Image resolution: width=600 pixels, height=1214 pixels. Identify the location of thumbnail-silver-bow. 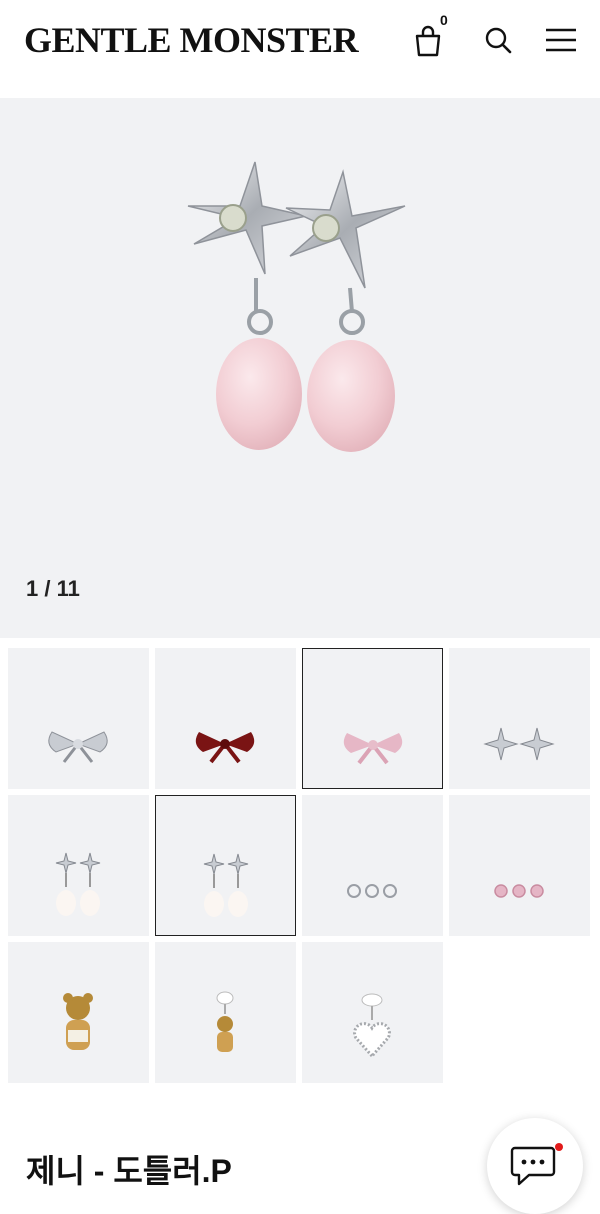
(78, 718).